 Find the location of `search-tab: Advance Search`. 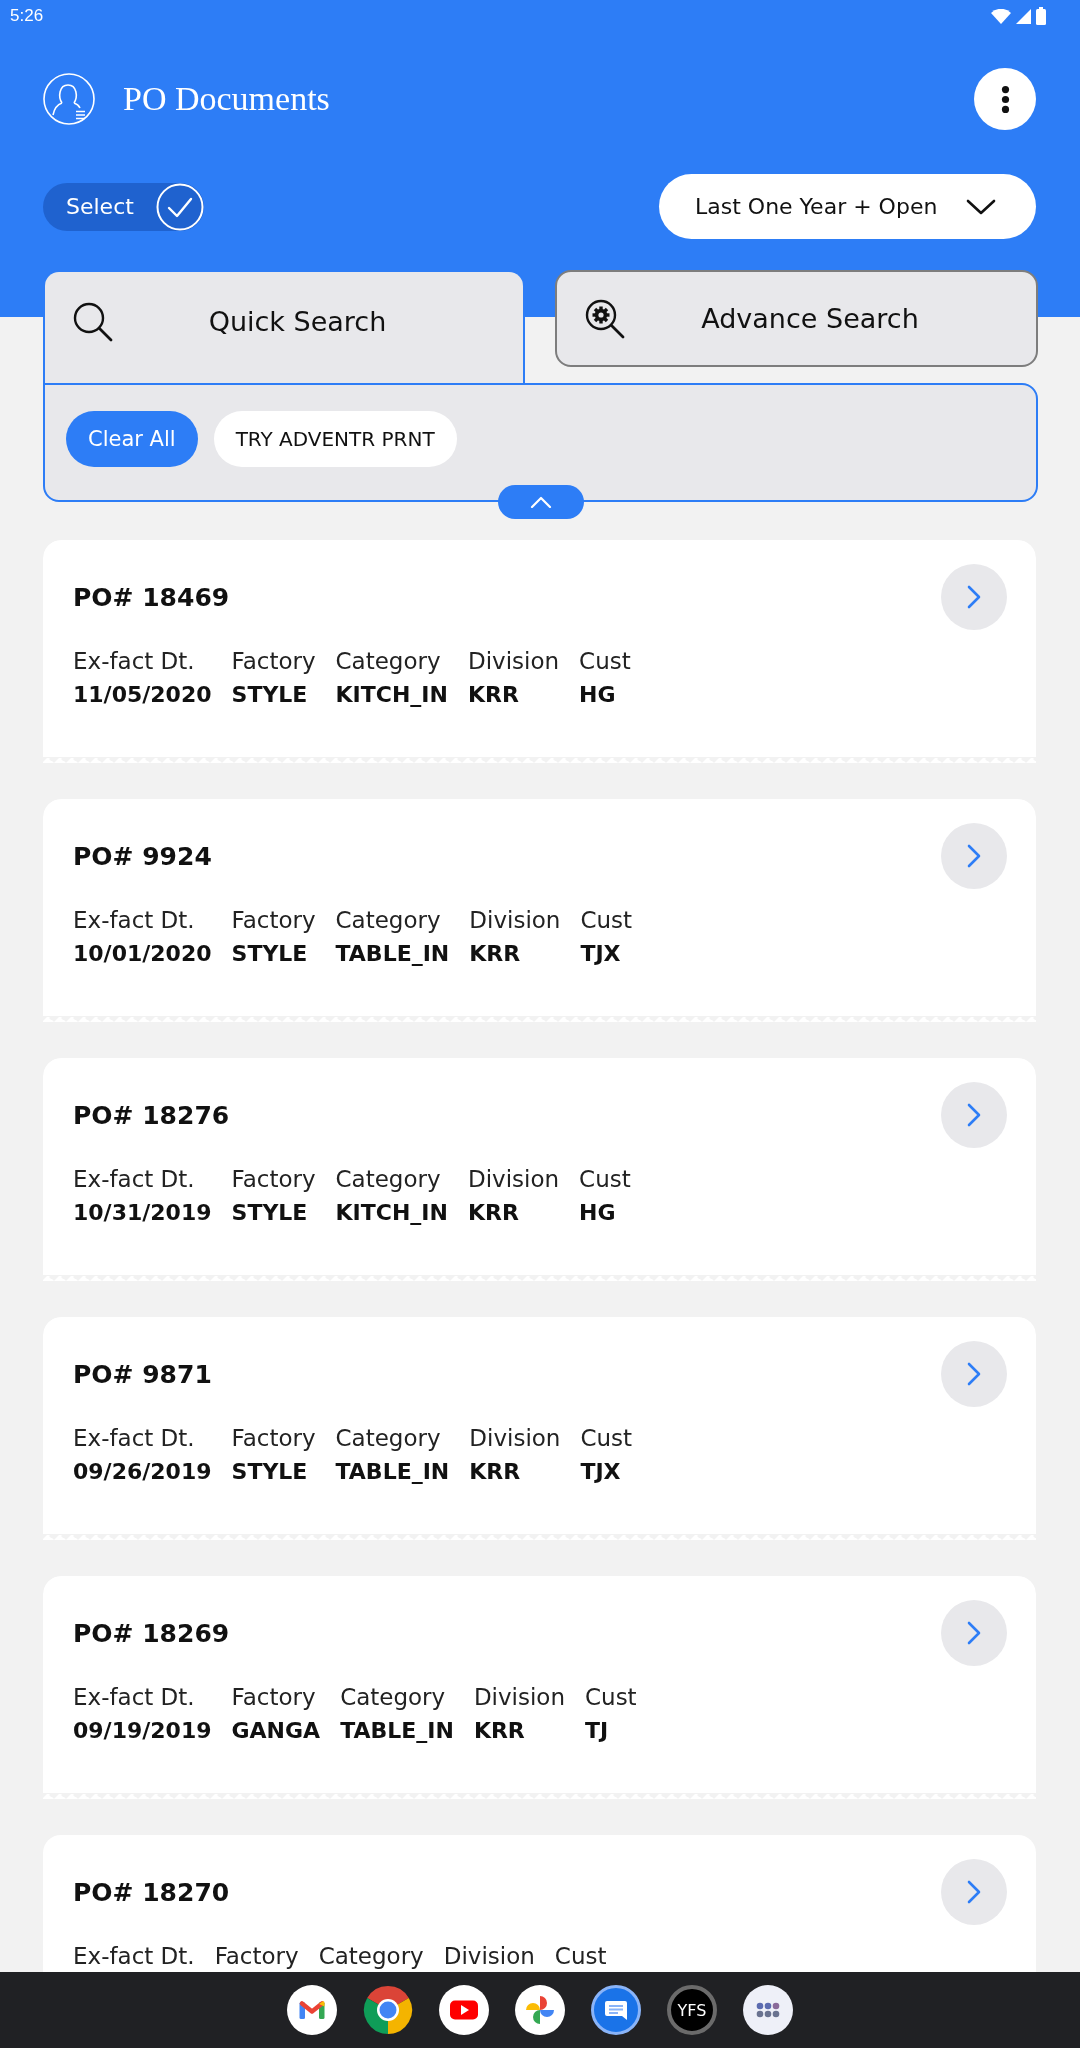

search-tab: Advance Search is located at coordinates (796, 318).